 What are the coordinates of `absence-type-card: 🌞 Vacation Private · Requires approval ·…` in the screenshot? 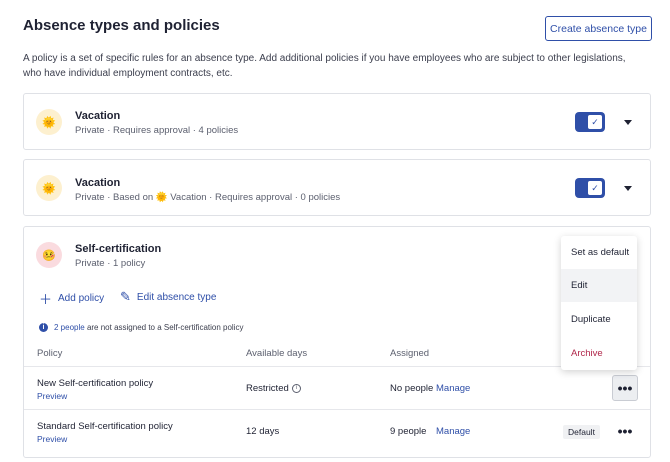 It's located at (337, 121).